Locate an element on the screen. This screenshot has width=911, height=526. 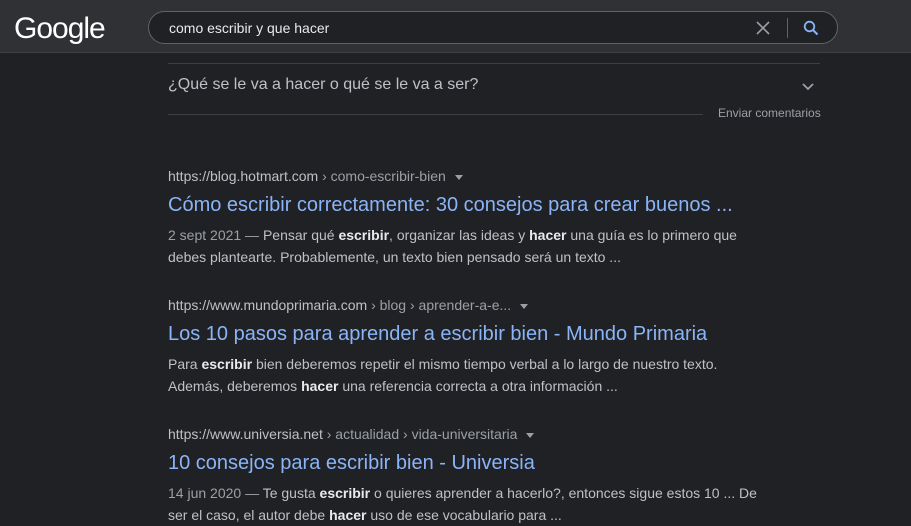
send-feedback-link: Enviar comentarios is located at coordinates (769, 113).